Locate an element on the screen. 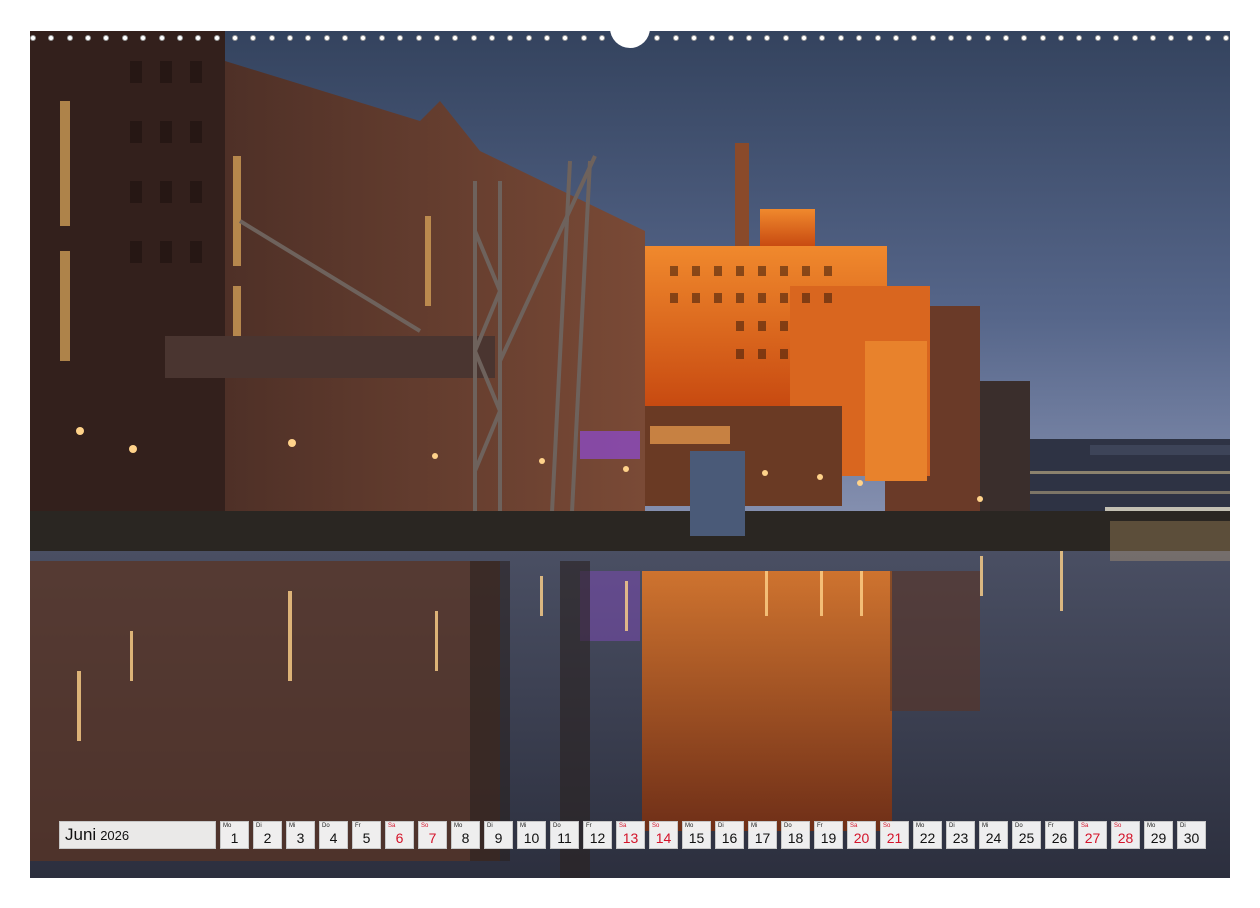 Image resolution: width=1260 pixels, height=908 pixels. day-number: 25 is located at coordinates (1026, 838).